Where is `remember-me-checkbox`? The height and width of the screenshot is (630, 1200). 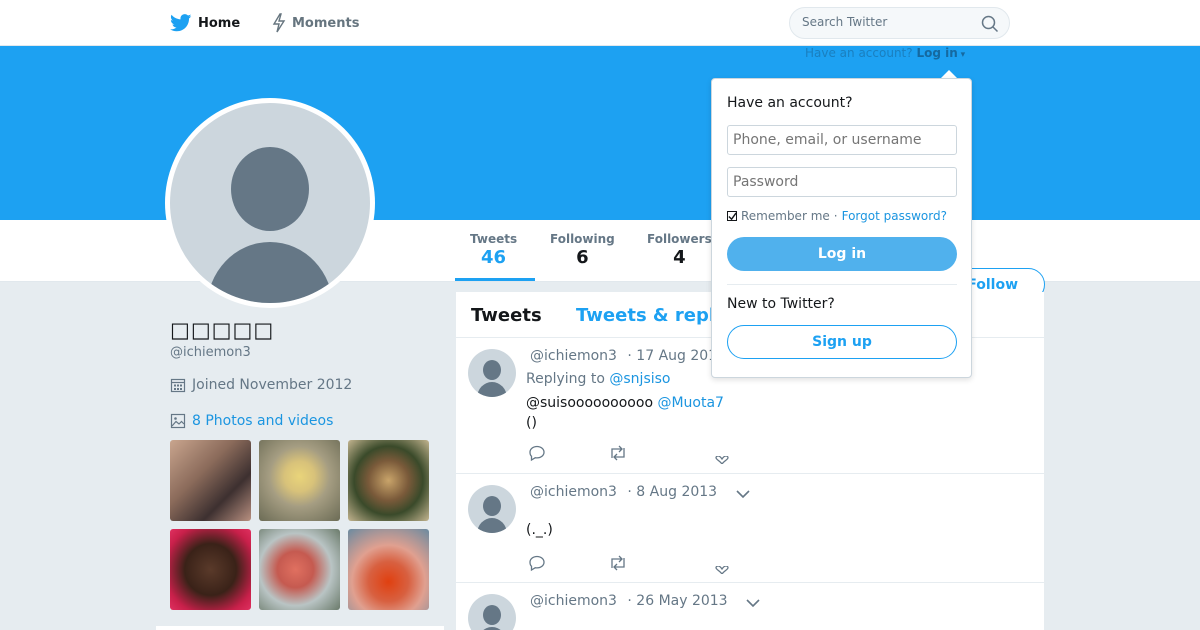
remember-me-checkbox is located at coordinates (732, 216).